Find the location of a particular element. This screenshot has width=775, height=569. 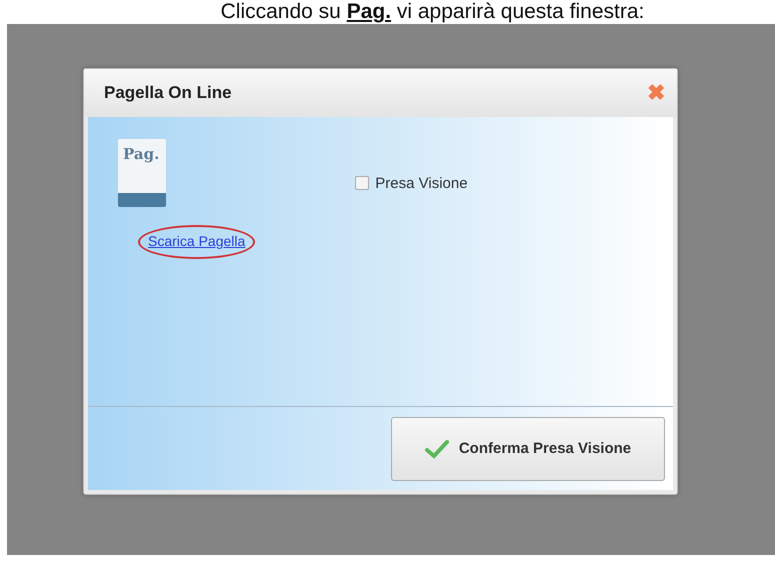

checkbox is located at coordinates (362, 183).